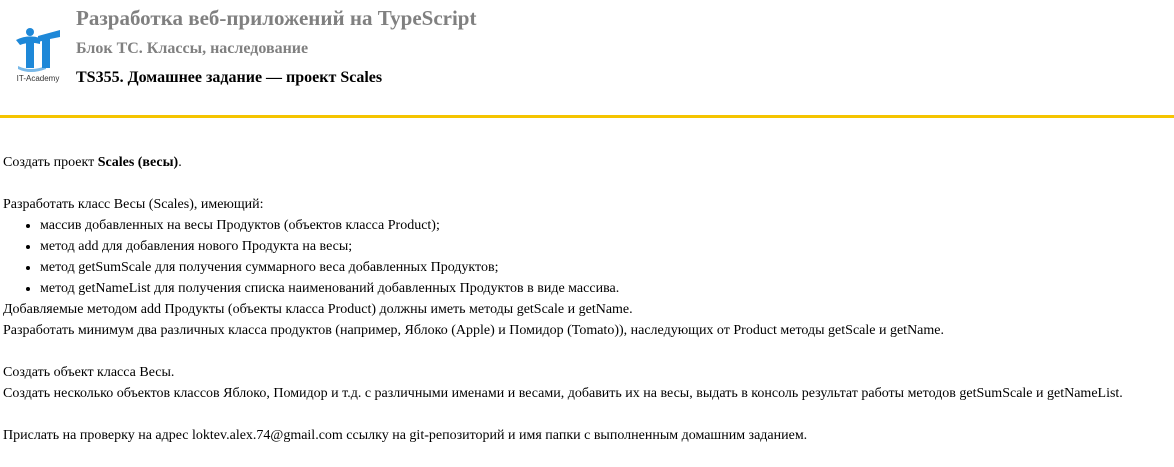 This screenshot has width=1174, height=467. Describe the element at coordinates (138, 162) in the screenshot. I see `project-name: Scales (весы)` at that location.